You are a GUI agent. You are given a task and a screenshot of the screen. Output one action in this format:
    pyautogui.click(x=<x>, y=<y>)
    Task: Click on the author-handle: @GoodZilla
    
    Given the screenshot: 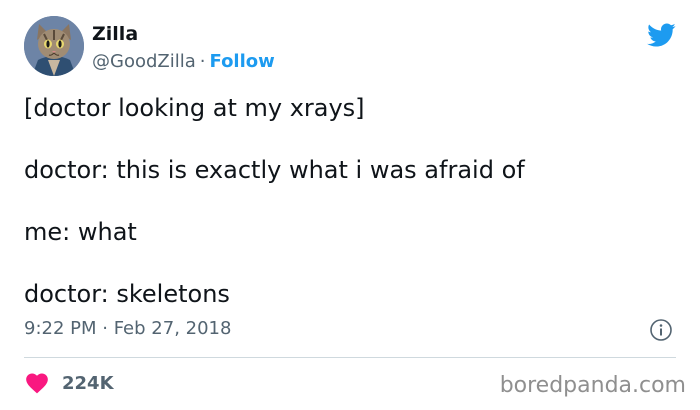 What is the action you would take?
    pyautogui.click(x=144, y=61)
    